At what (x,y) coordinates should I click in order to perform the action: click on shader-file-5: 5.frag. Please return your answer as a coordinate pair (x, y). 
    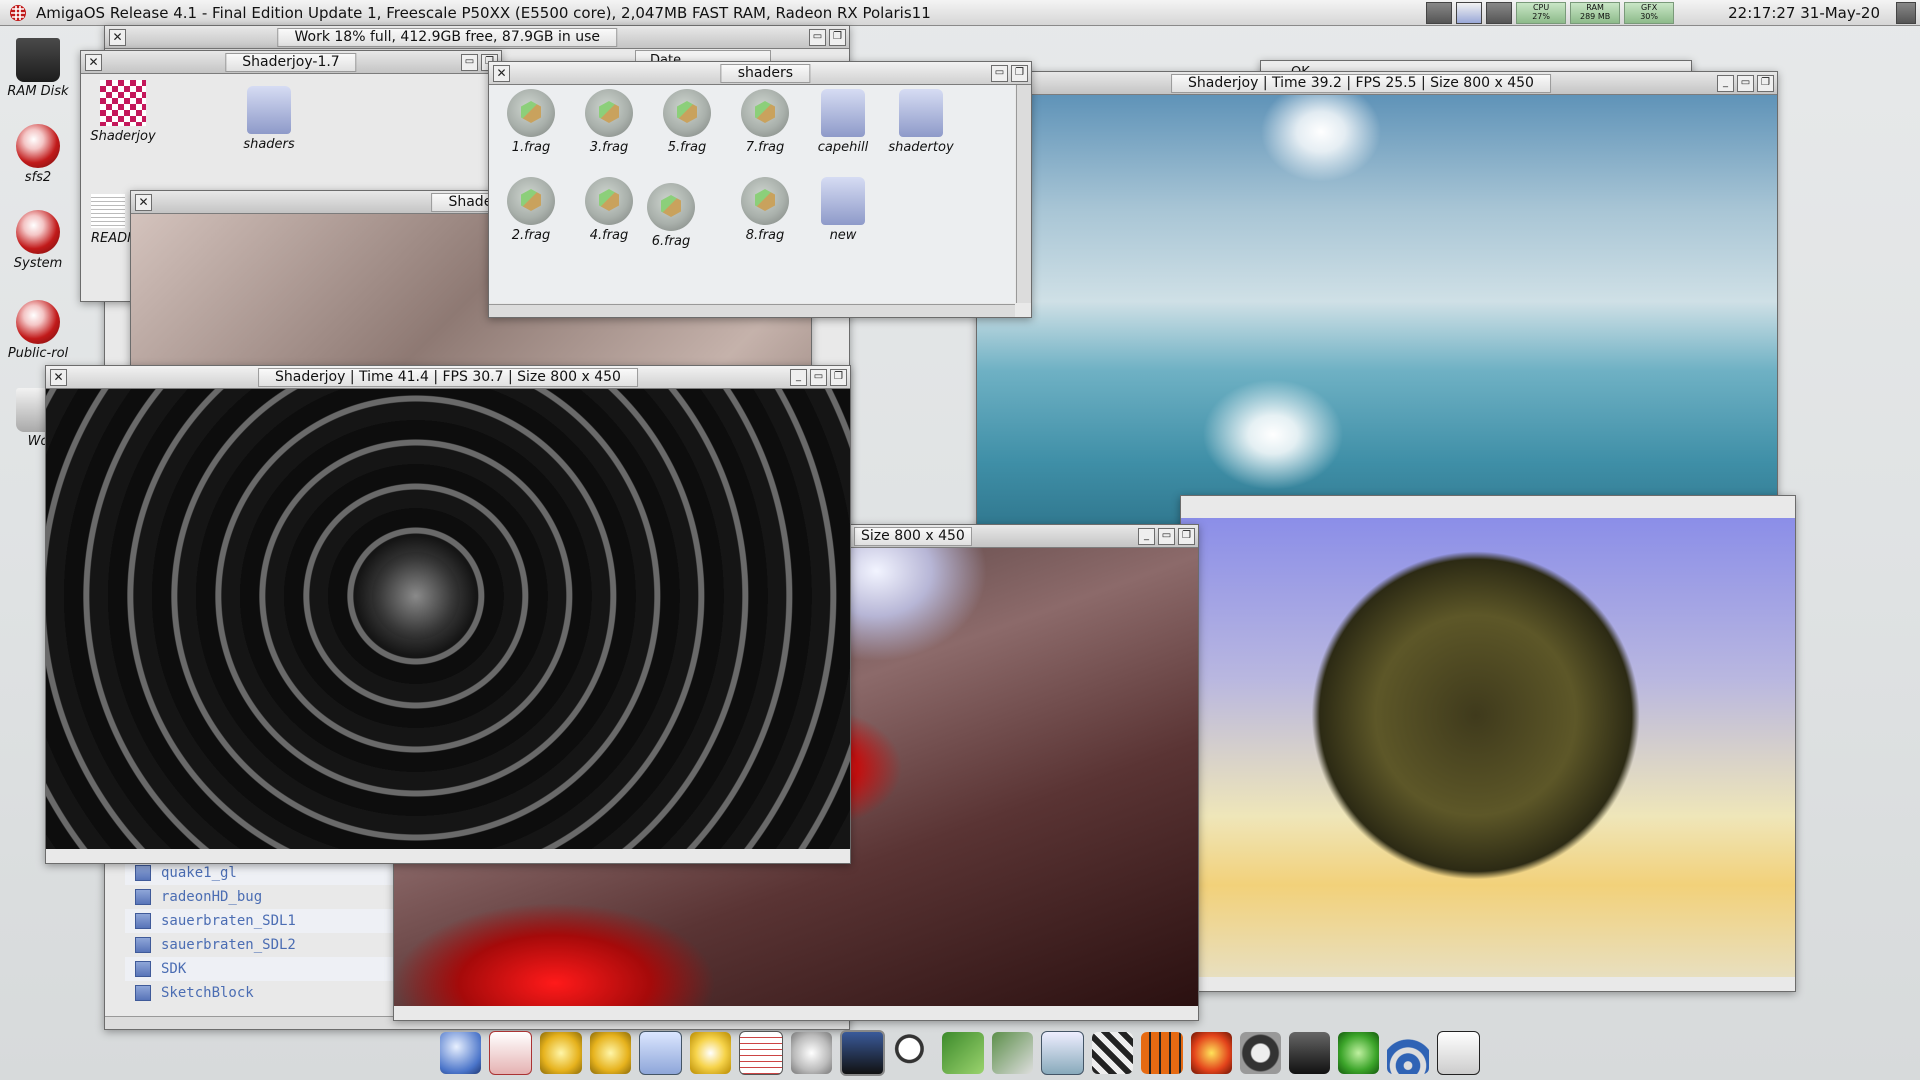
    Looking at the image, I should click on (687, 122).